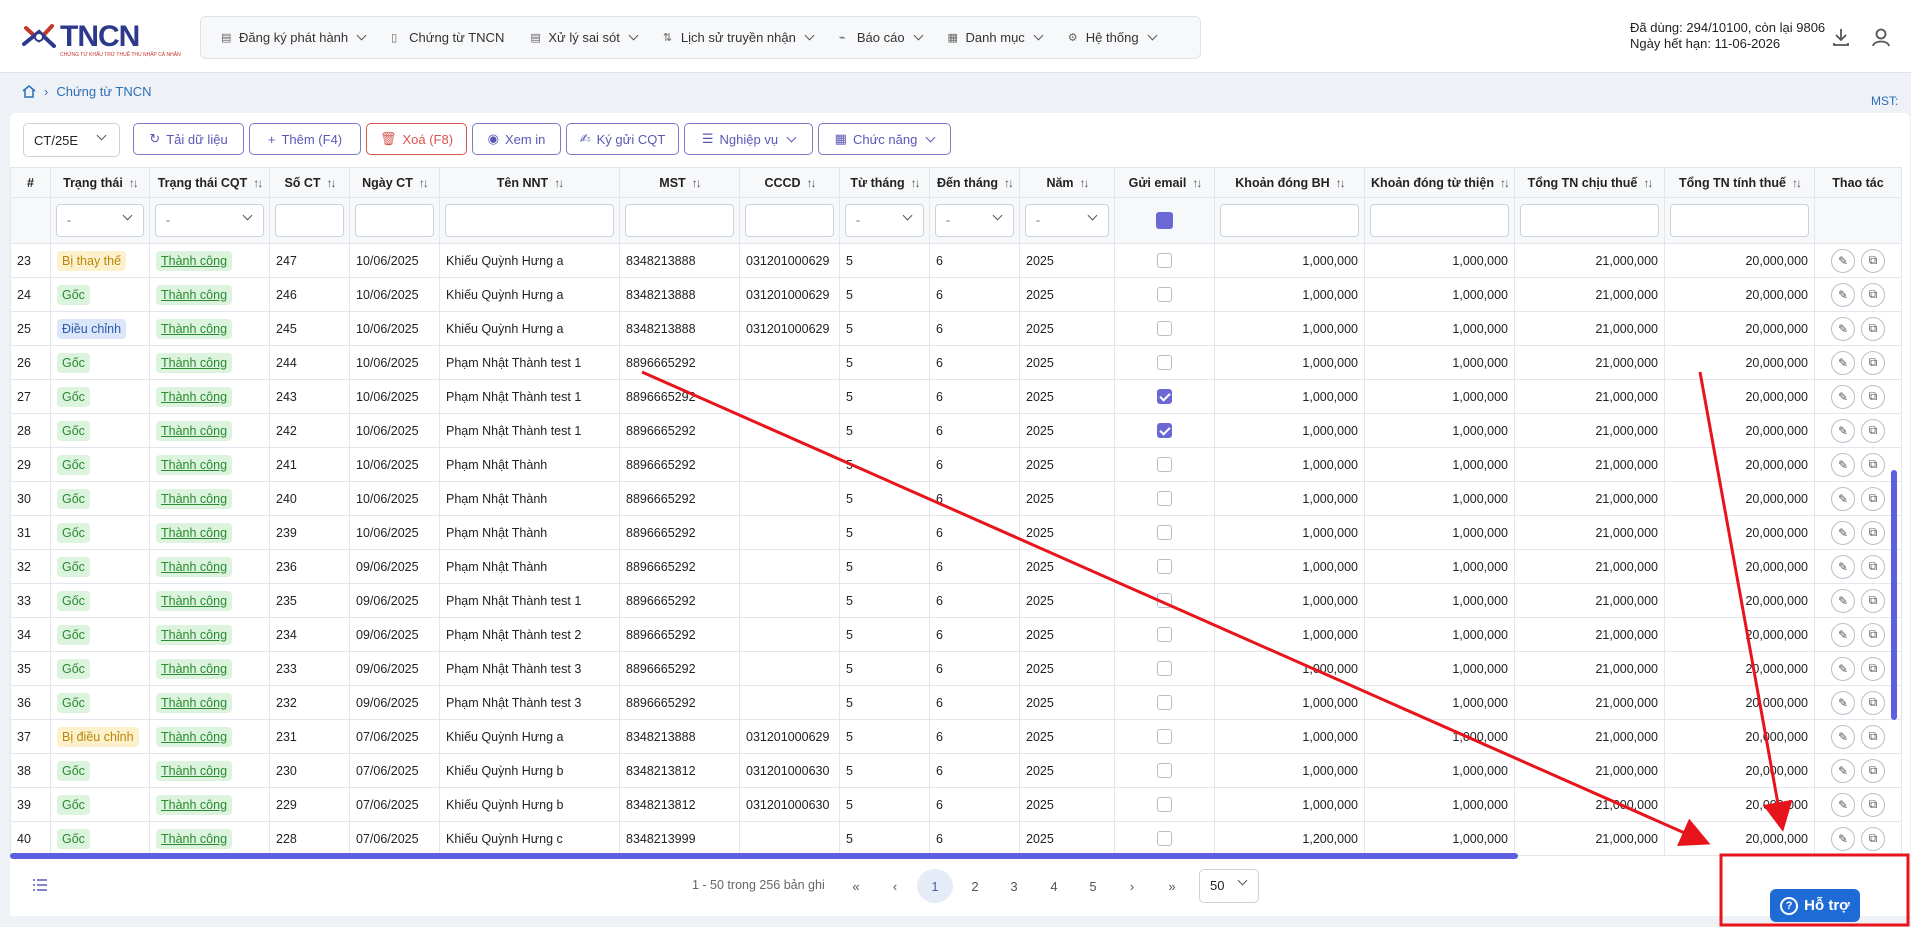  Describe the element at coordinates (996, 37) in the screenshot. I see `menu-danh-muc: ▦ Danh mục` at that location.